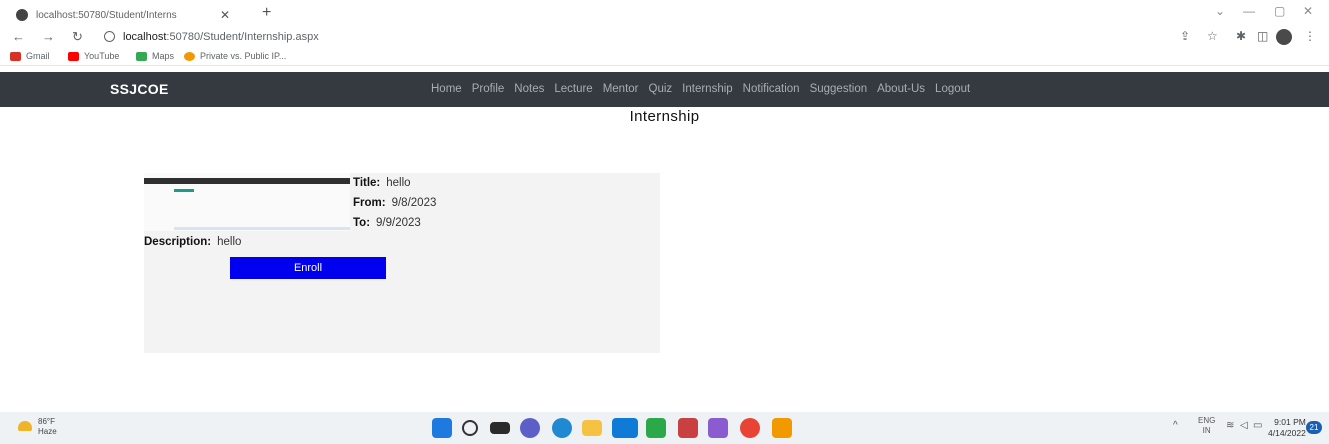  Describe the element at coordinates (1314, 427) in the screenshot. I see `notification-badge: 21` at that location.